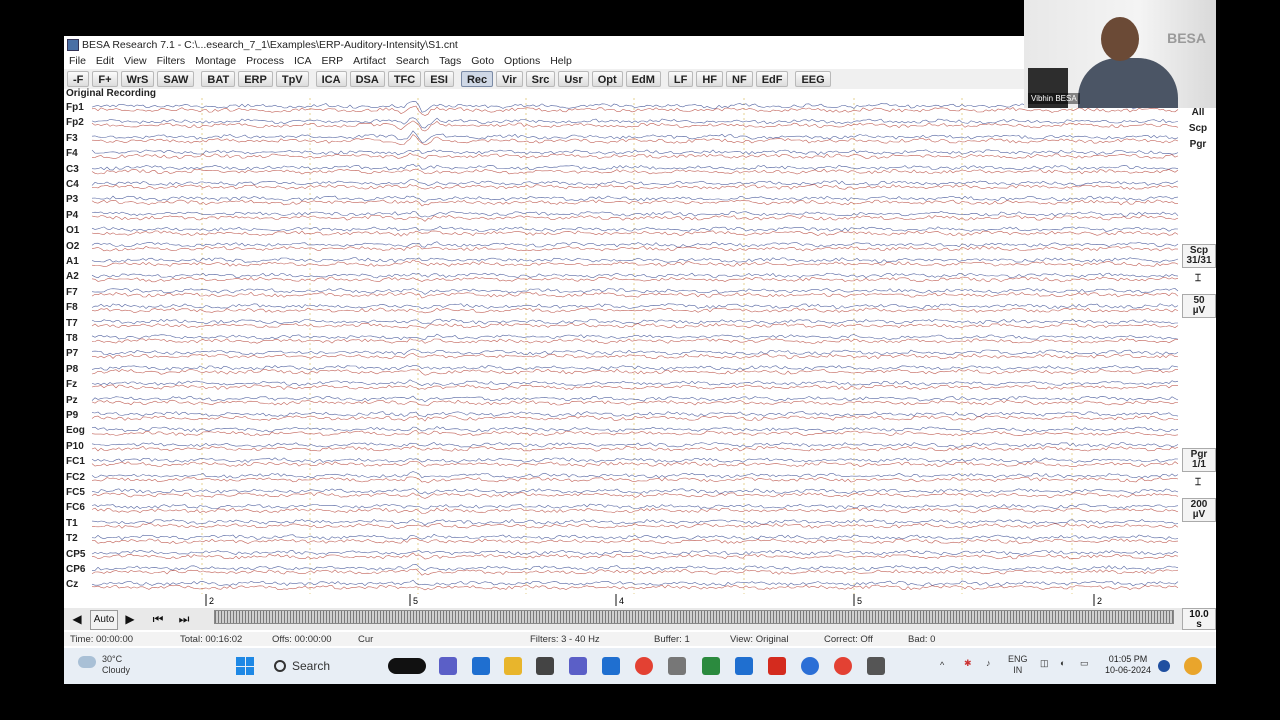 The width and height of the screenshot is (1280, 720). Describe the element at coordinates (561, 61) in the screenshot. I see `menu-help: Help` at that location.